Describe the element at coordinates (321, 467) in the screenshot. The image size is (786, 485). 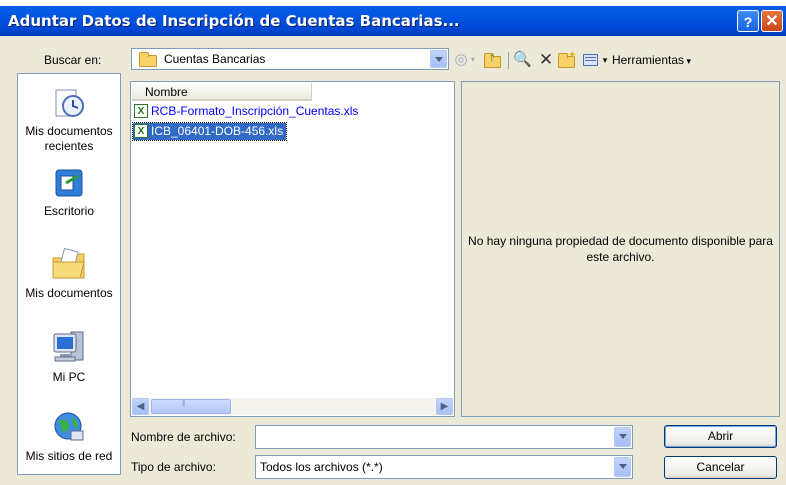
I see `filetype-value: Todos los archivos (*.*)` at that location.